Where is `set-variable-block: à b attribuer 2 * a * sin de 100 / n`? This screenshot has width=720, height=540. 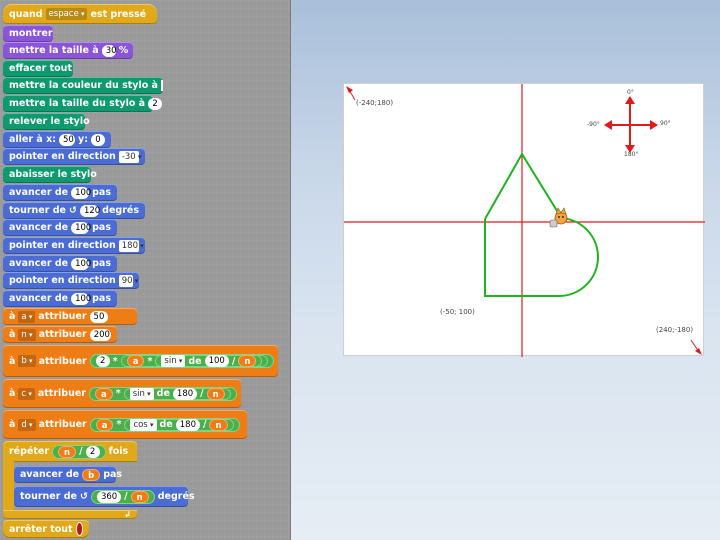
set-variable-block: à b attribuer 2 * a * sin de 100 / n is located at coordinates (140, 361).